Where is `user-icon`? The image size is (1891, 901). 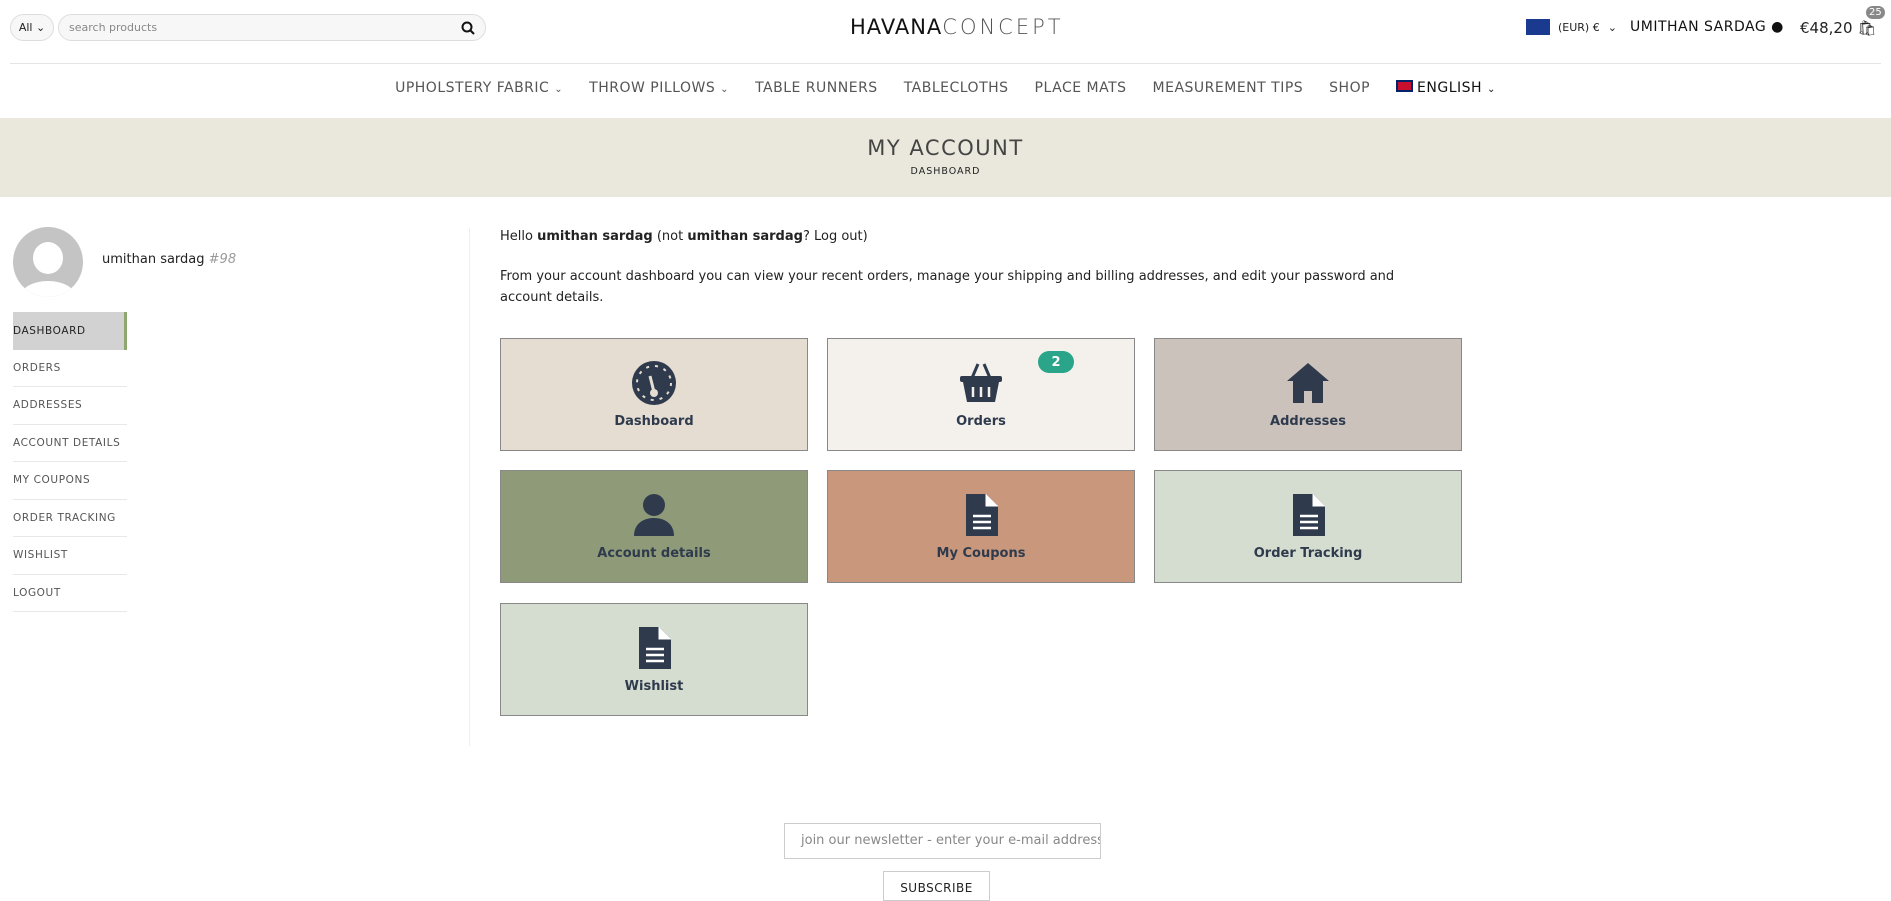
user-icon is located at coordinates (654, 515).